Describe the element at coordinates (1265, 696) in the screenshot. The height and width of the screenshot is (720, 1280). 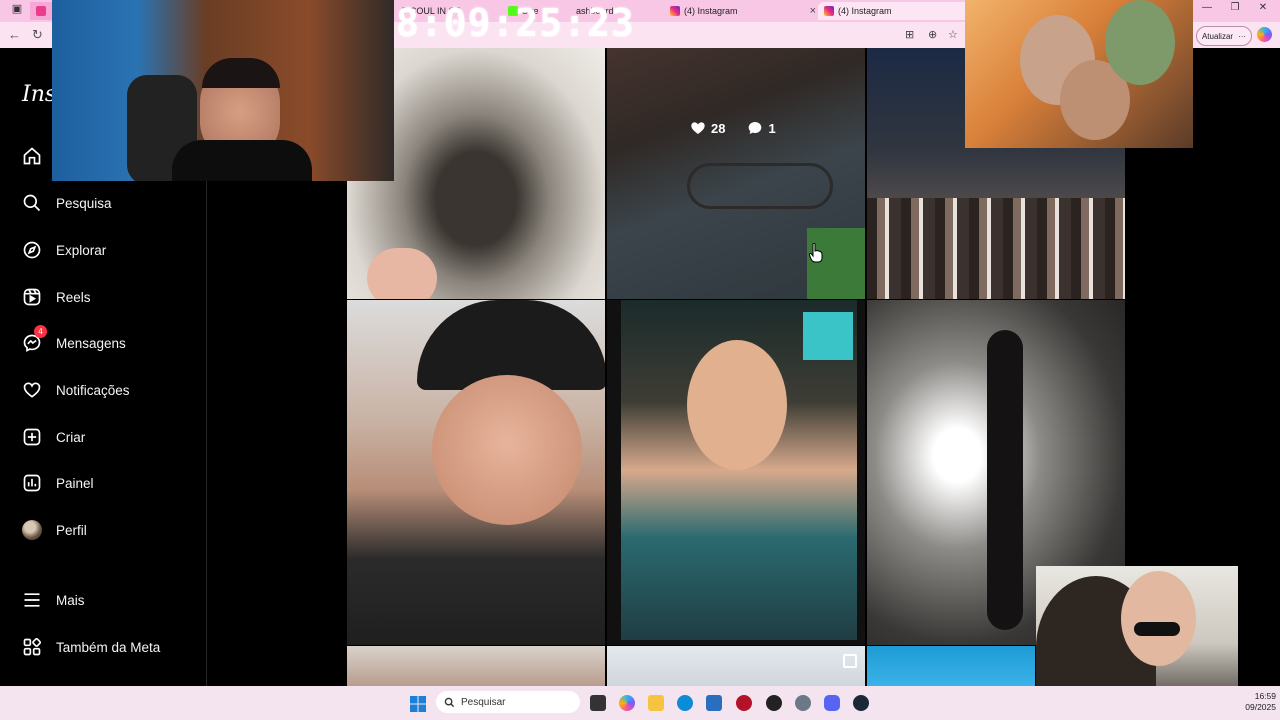
I see `taskbar-time: 16:59` at that location.